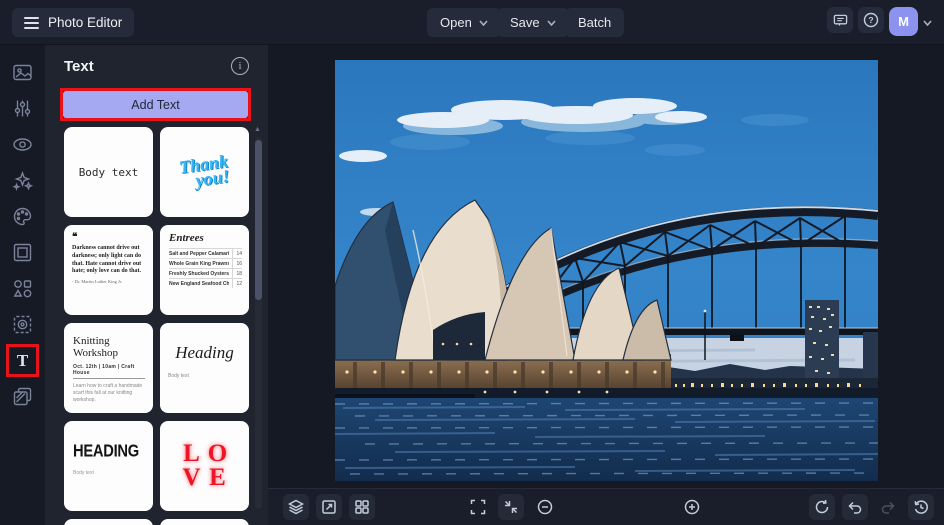 This screenshot has width=944, height=525. I want to click on resize-button, so click(329, 507).